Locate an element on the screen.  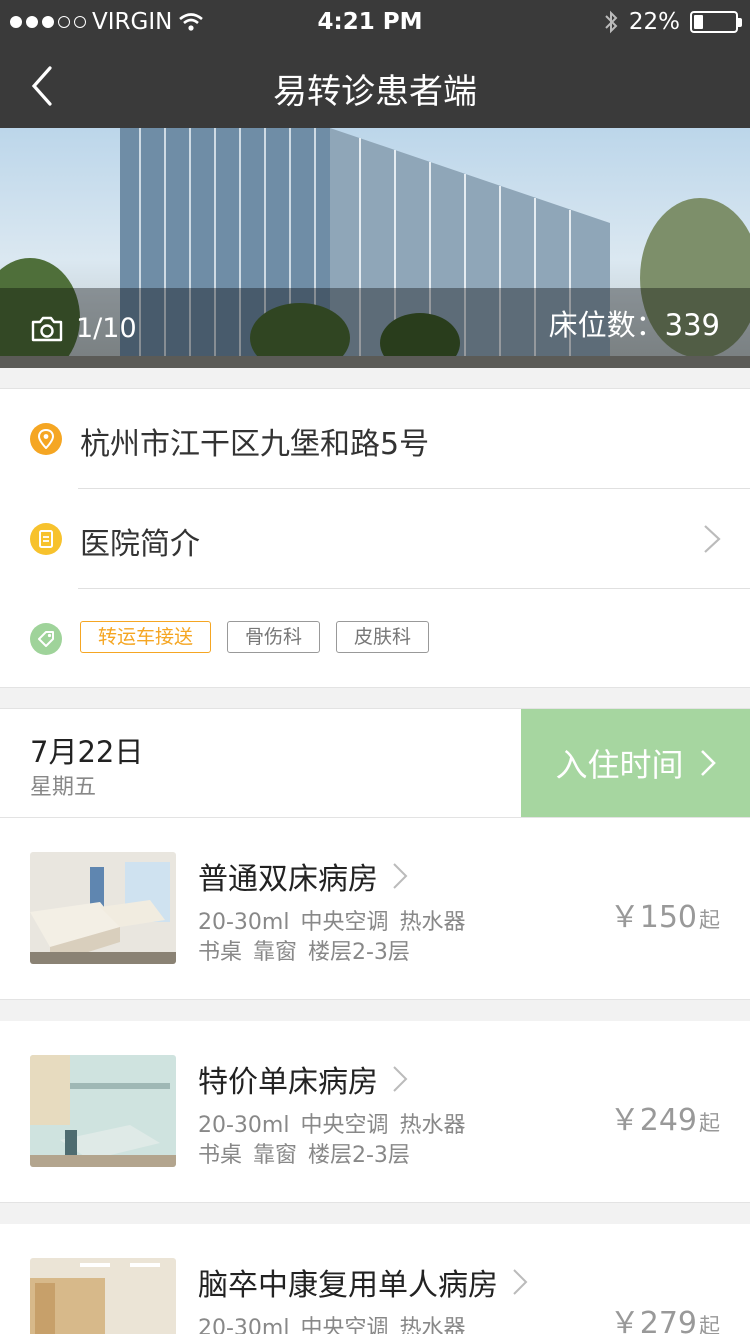
checkin-time-button: 入住时间 is located at coordinates (635, 763).